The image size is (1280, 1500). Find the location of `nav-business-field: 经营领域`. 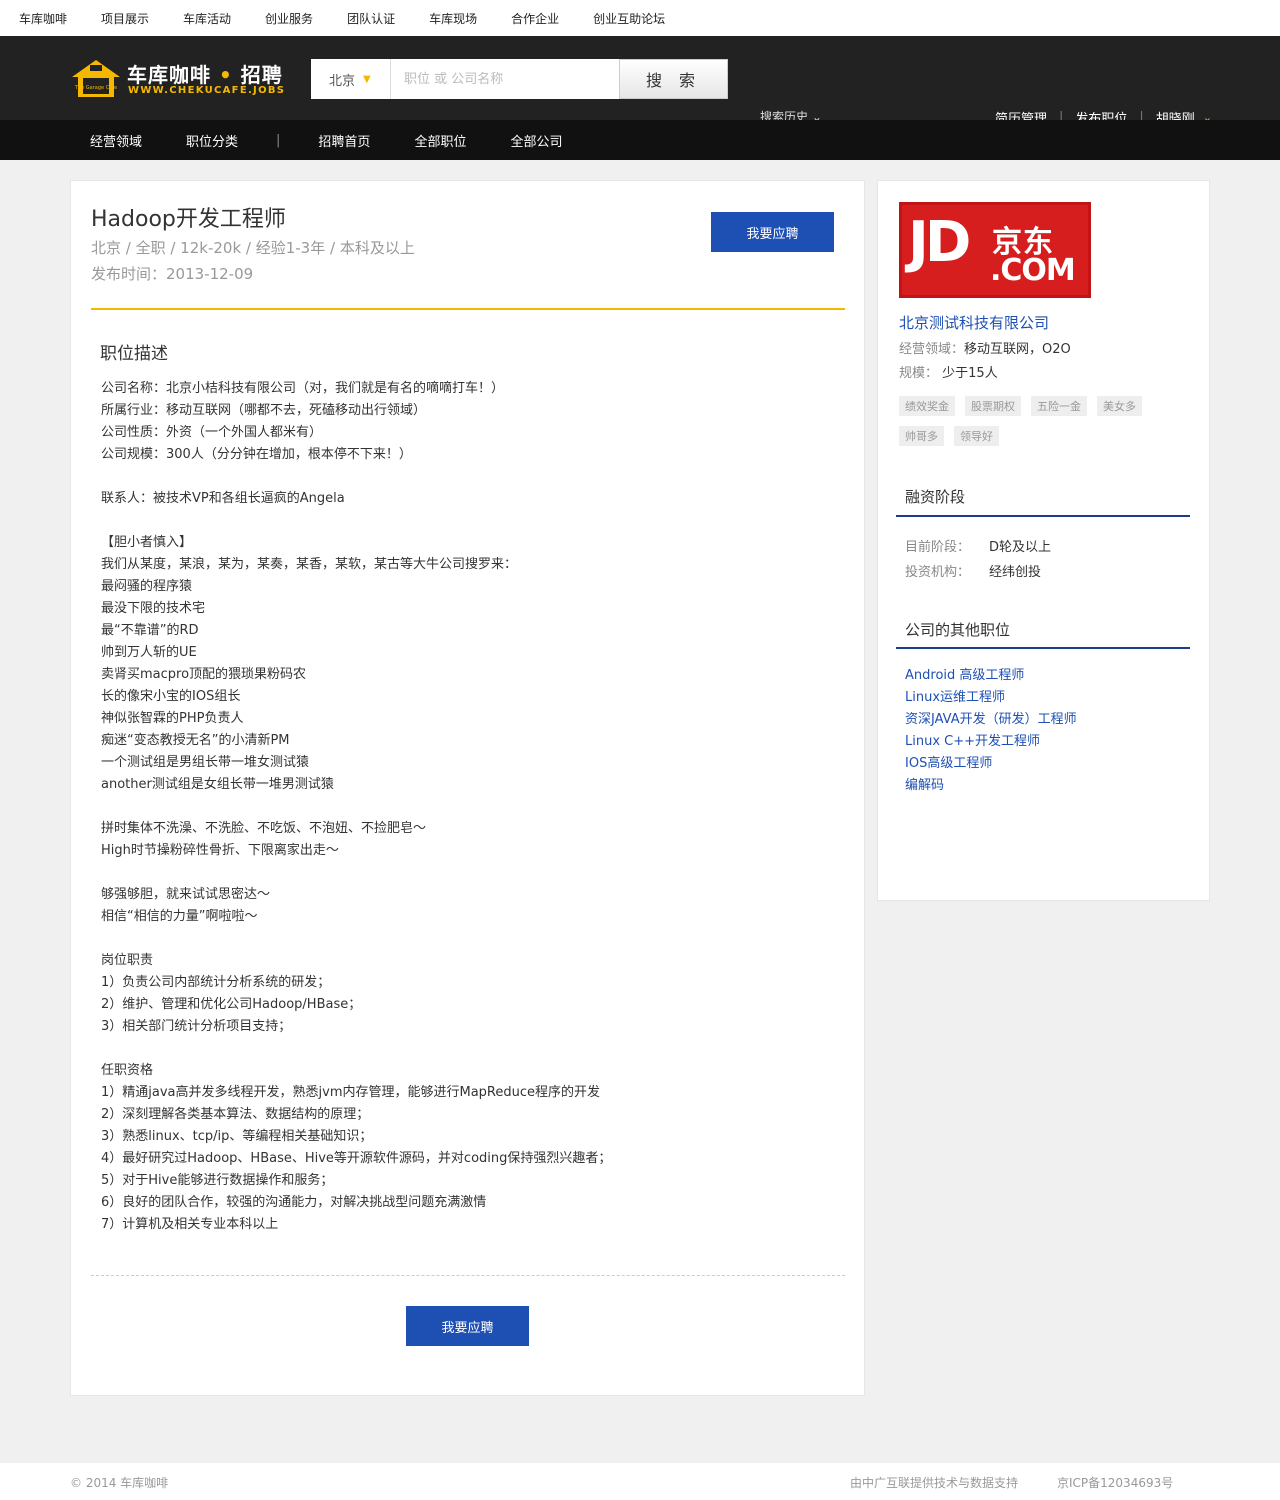

nav-business-field: 经营领域 is located at coordinates (116, 140).